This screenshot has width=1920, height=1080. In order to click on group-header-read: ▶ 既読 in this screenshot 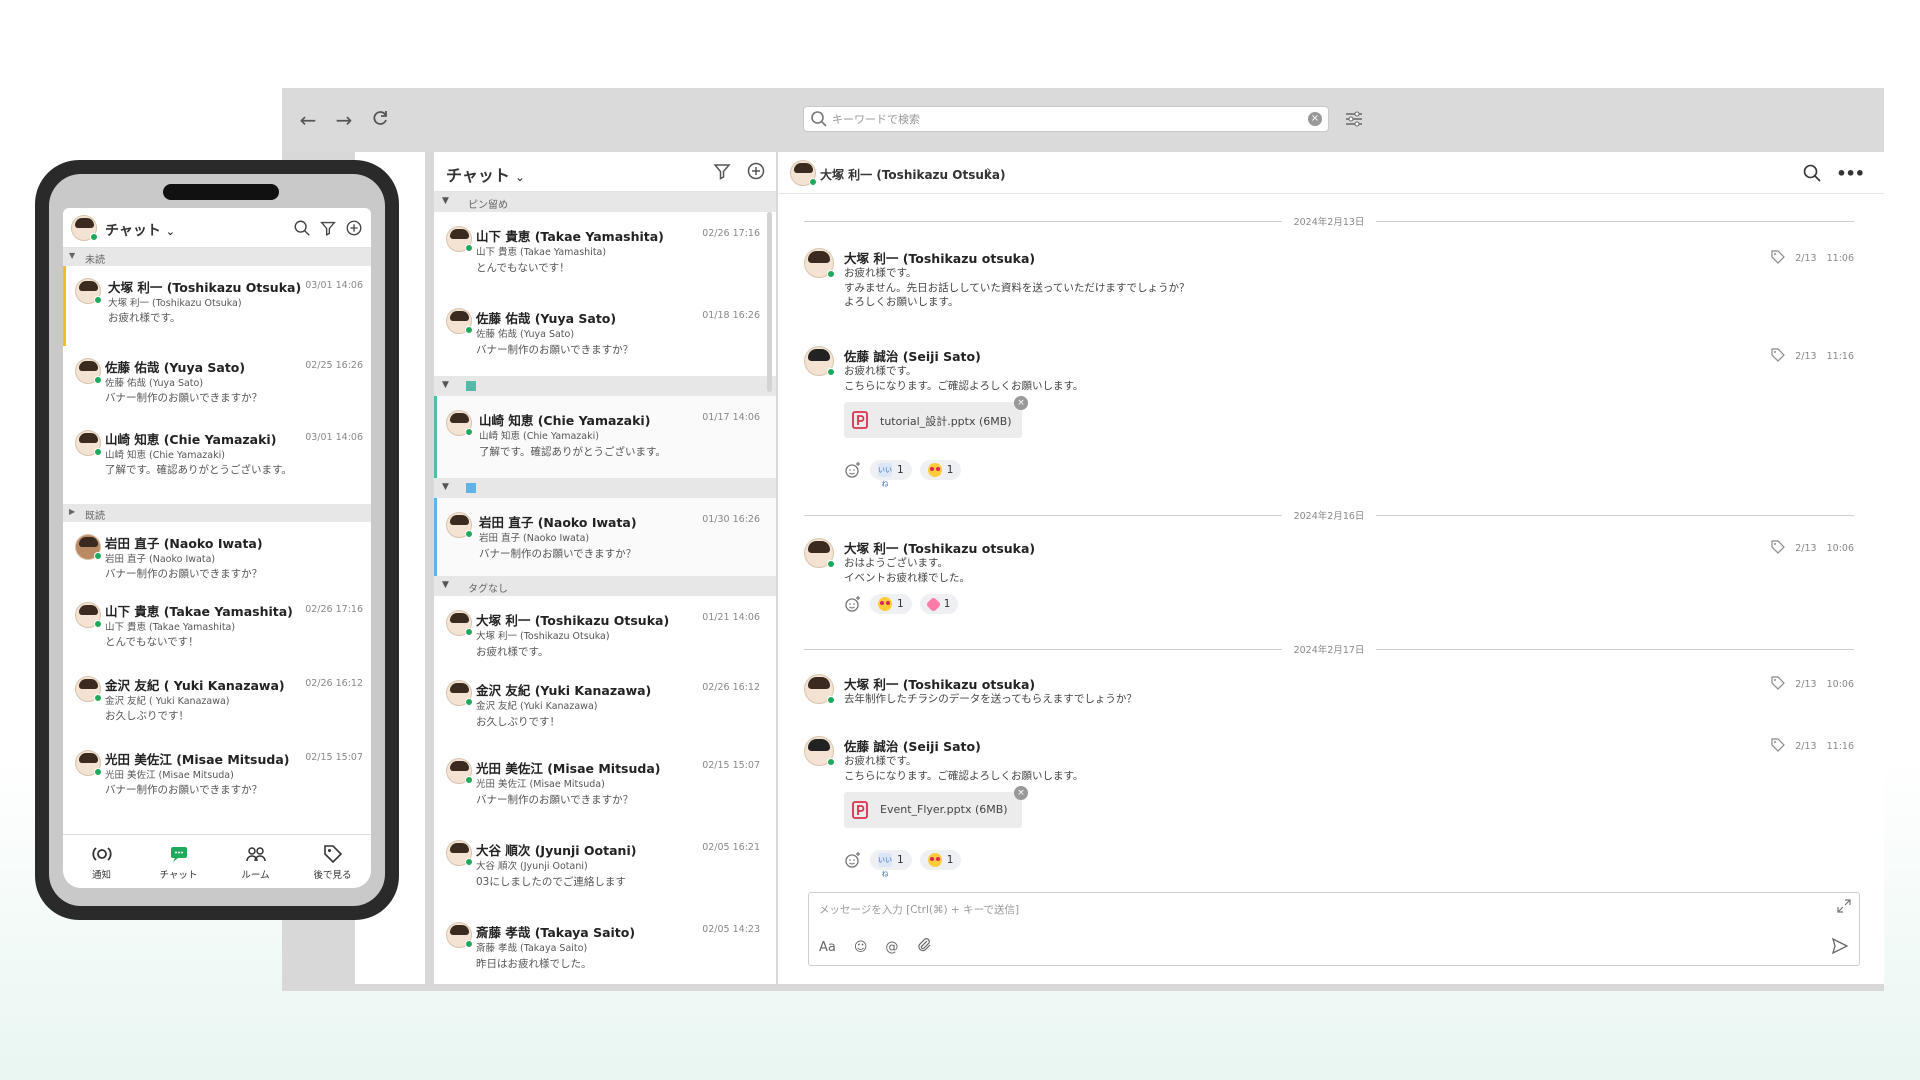, I will do `click(217, 513)`.